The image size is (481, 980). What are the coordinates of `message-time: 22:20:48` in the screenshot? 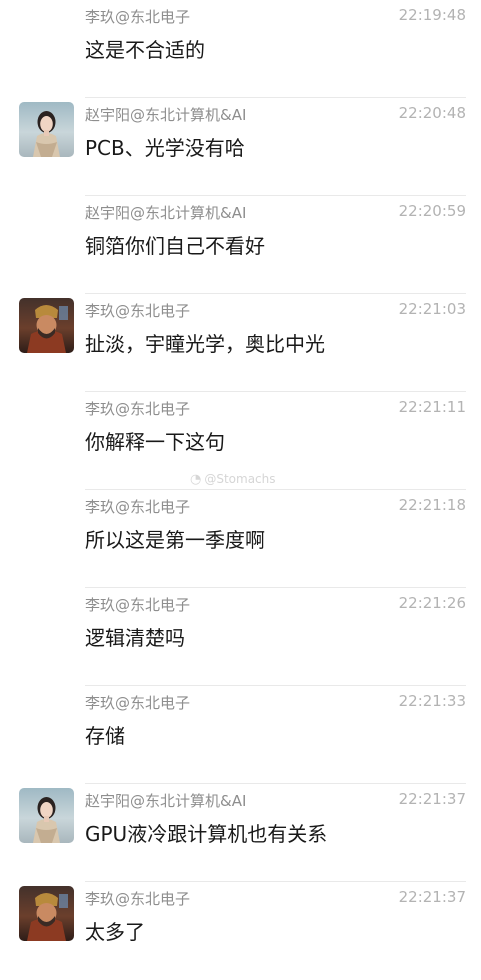 It's located at (432, 113).